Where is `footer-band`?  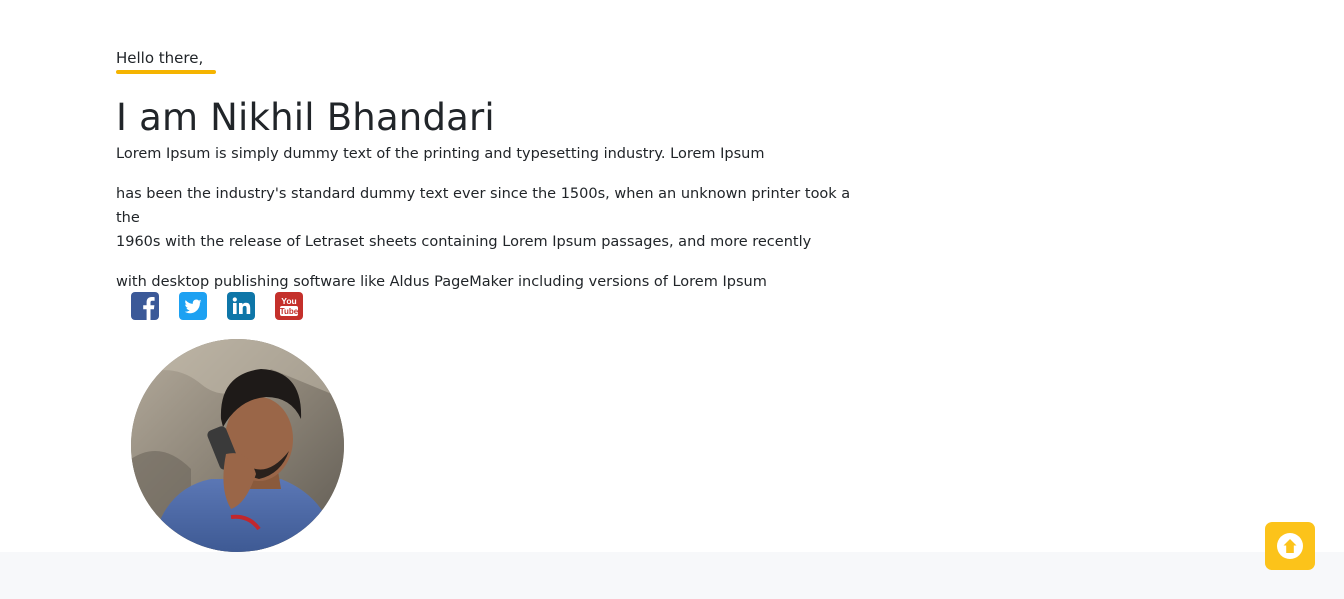
footer-band is located at coordinates (672, 575).